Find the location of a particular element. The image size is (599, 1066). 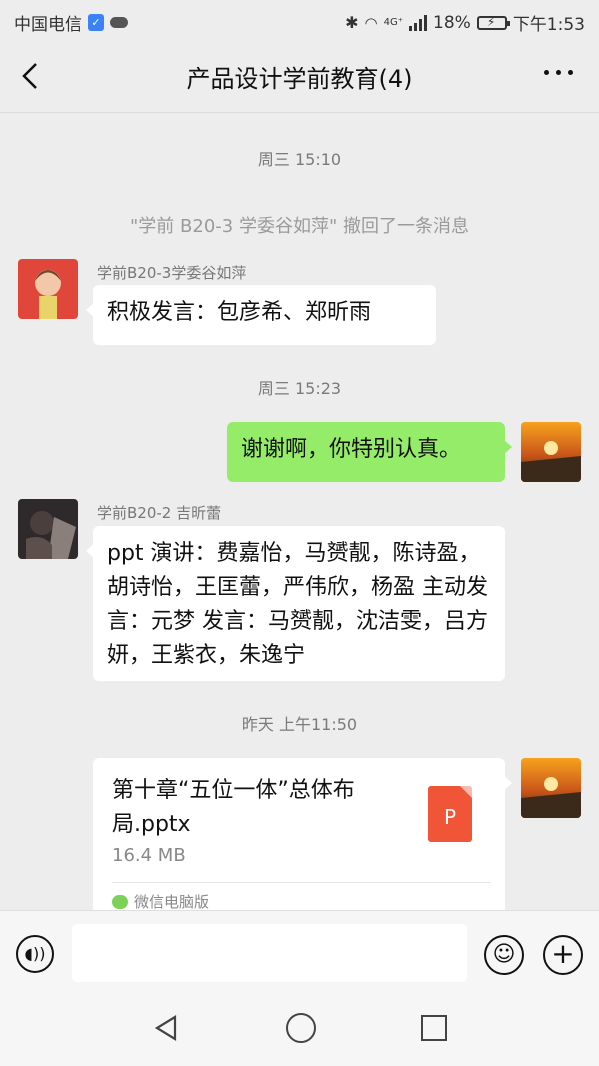

status-bar: 中国电信 ✓ ✱ ◠ 4G⁺ 18% ⚡ 下午1:53 is located at coordinates (299, 20).